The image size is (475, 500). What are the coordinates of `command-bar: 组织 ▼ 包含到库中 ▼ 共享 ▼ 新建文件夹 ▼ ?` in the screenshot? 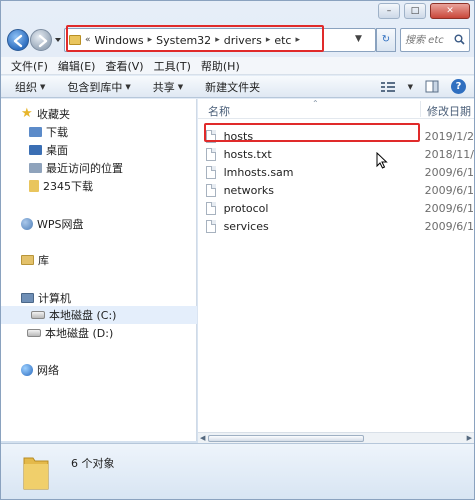 It's located at (237, 87).